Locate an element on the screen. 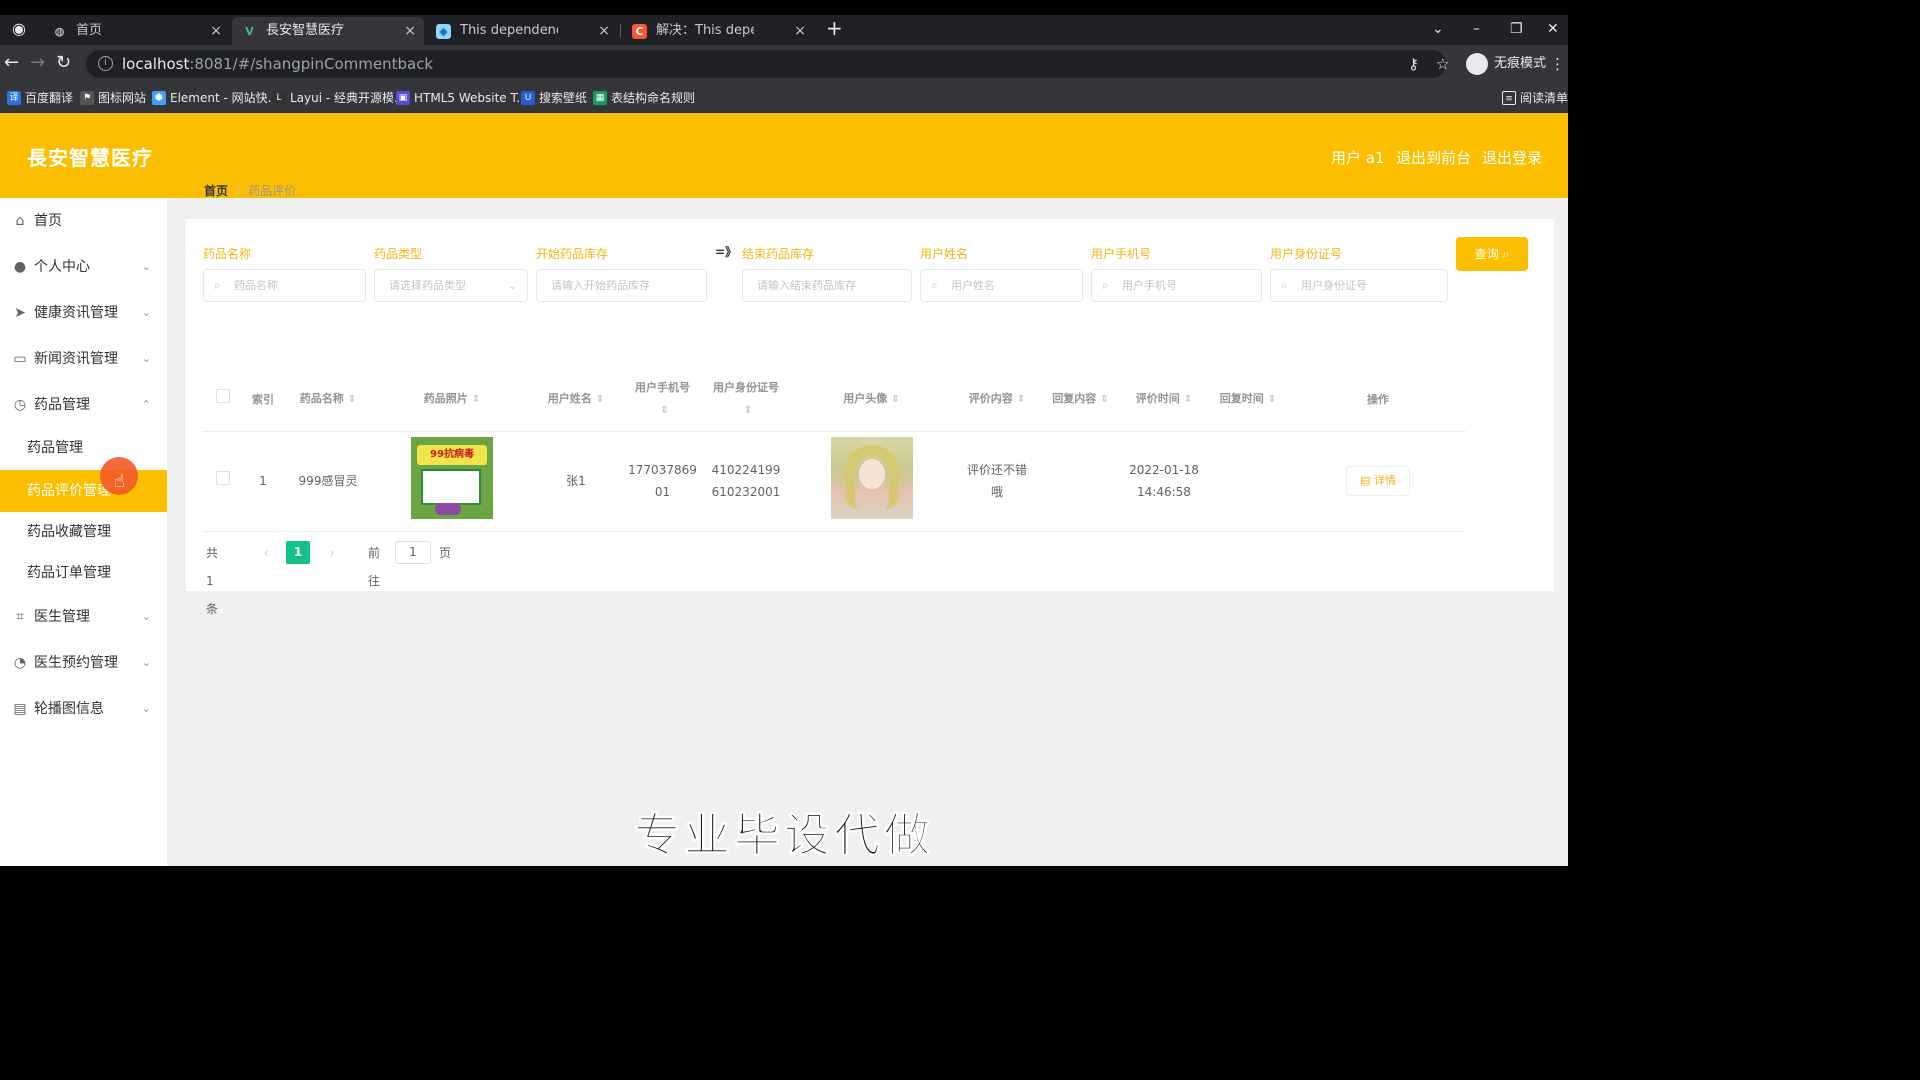  bookmark-table-naming: ▦ 表结构命名规则 is located at coordinates (644, 98).